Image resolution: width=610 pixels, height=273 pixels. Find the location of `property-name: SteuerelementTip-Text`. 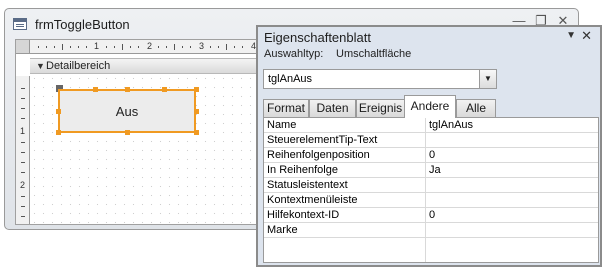

property-name: SteuerelementTip-Text is located at coordinates (322, 140).